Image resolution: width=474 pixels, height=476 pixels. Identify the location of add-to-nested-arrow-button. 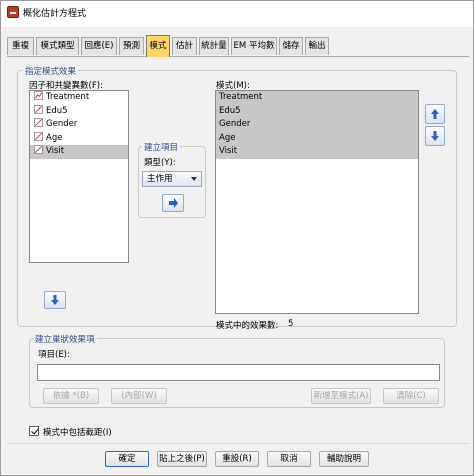
(55, 300).